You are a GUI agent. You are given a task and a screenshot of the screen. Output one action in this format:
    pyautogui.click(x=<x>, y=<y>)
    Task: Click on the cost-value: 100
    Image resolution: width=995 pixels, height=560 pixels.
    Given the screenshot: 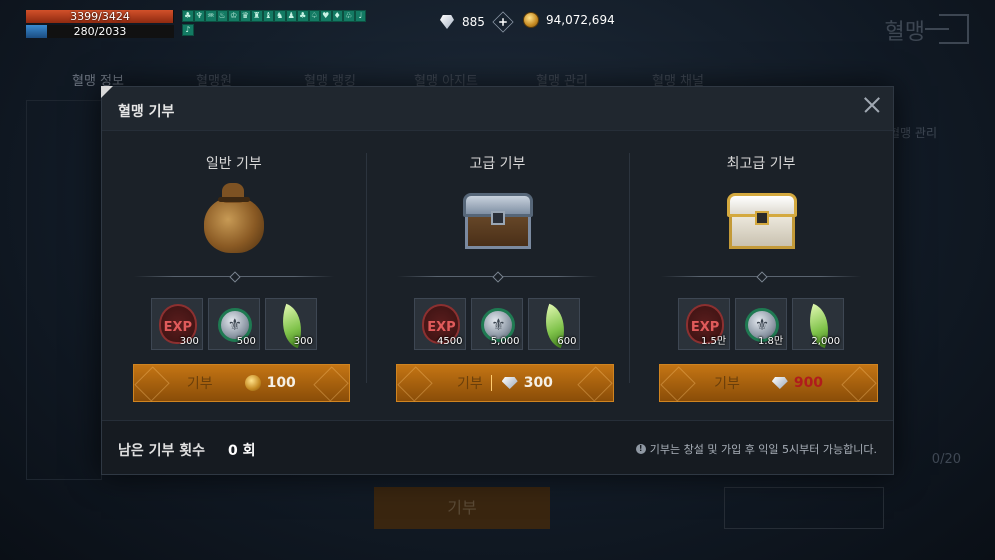 What is the action you would take?
    pyautogui.click(x=281, y=383)
    